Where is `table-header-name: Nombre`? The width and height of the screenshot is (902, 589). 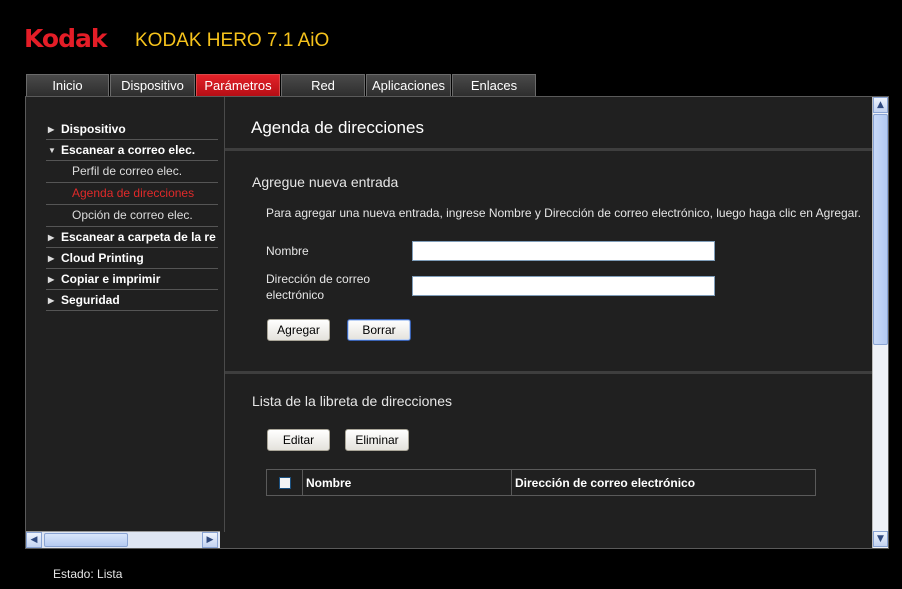
table-header-name: Nombre is located at coordinates (407, 482).